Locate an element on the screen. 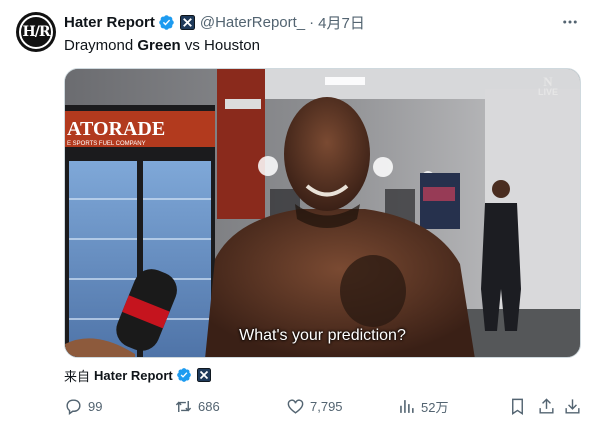 The height and width of the screenshot is (428, 598). tweet-text: Draymond Green vs Houston is located at coordinates (162, 46).